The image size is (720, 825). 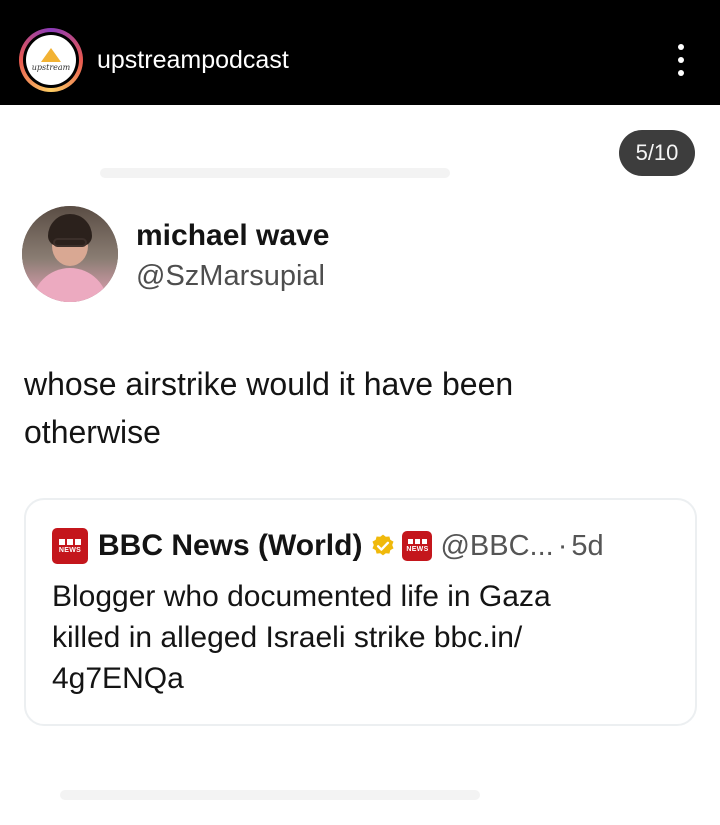 I want to click on more-vertical-icon, so click(x=681, y=60).